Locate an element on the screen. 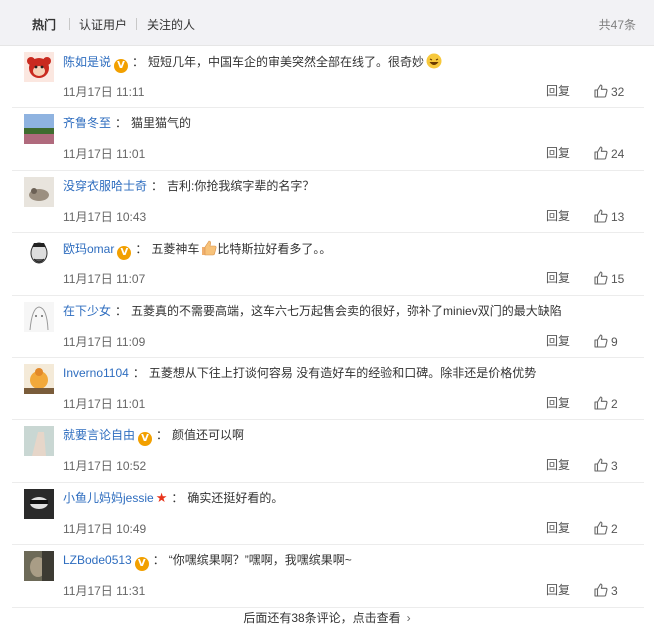 The image size is (654, 628). like-count: 32 is located at coordinates (618, 92).